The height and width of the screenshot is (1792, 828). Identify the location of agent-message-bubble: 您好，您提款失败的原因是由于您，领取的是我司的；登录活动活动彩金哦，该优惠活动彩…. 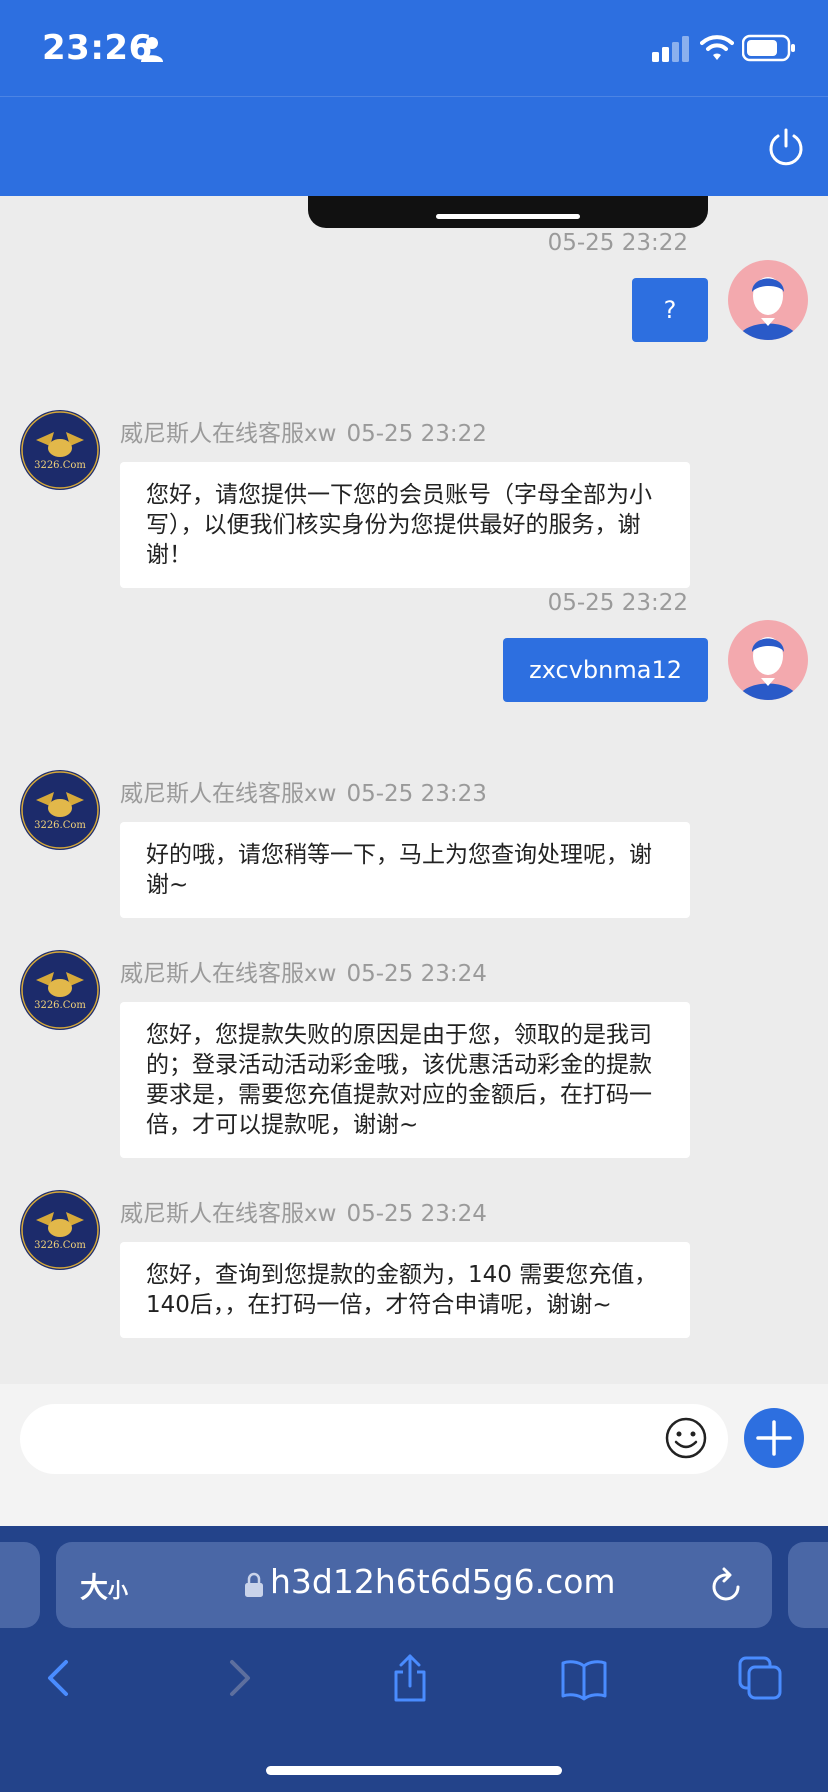
(405, 1080).